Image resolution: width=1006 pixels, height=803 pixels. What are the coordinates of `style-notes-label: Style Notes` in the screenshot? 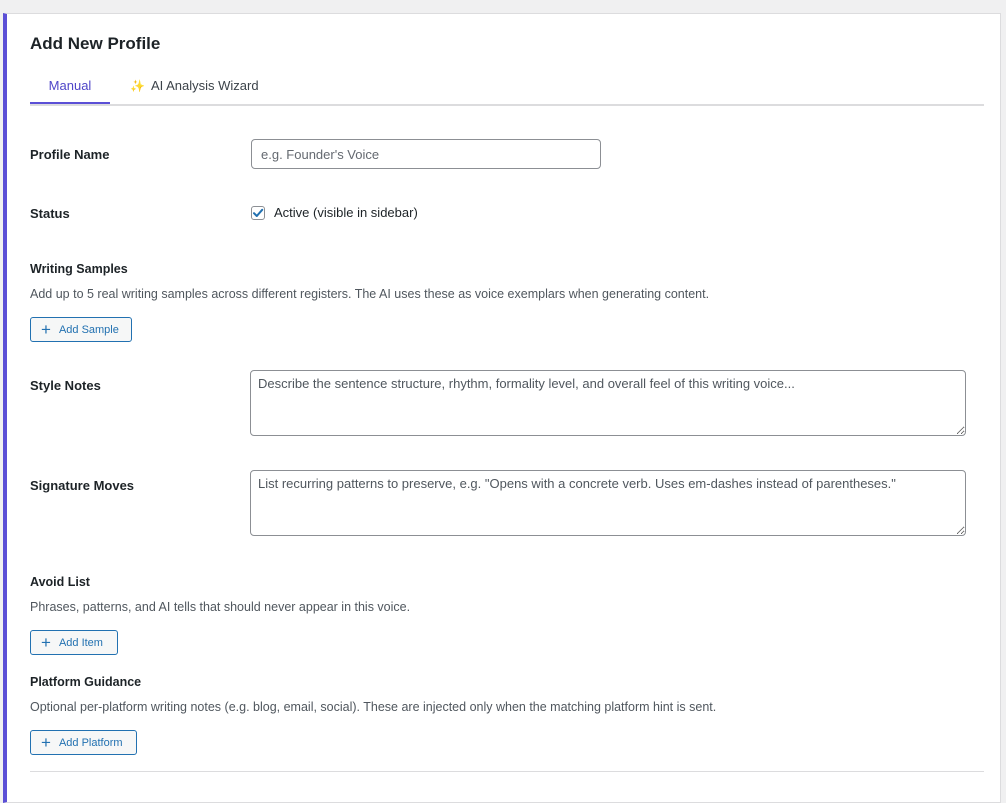 It's located at (65, 385).